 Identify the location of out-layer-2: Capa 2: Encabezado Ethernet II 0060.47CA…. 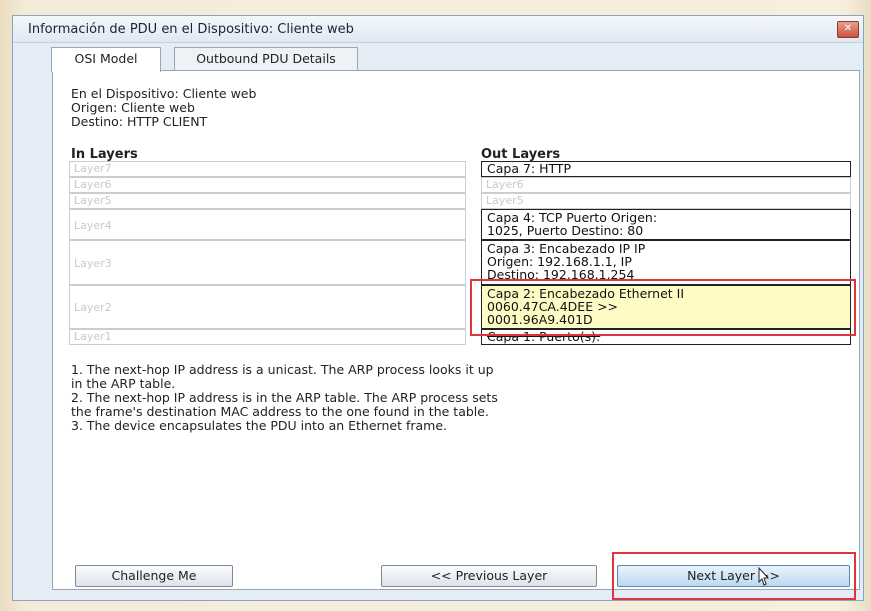
(666, 307).